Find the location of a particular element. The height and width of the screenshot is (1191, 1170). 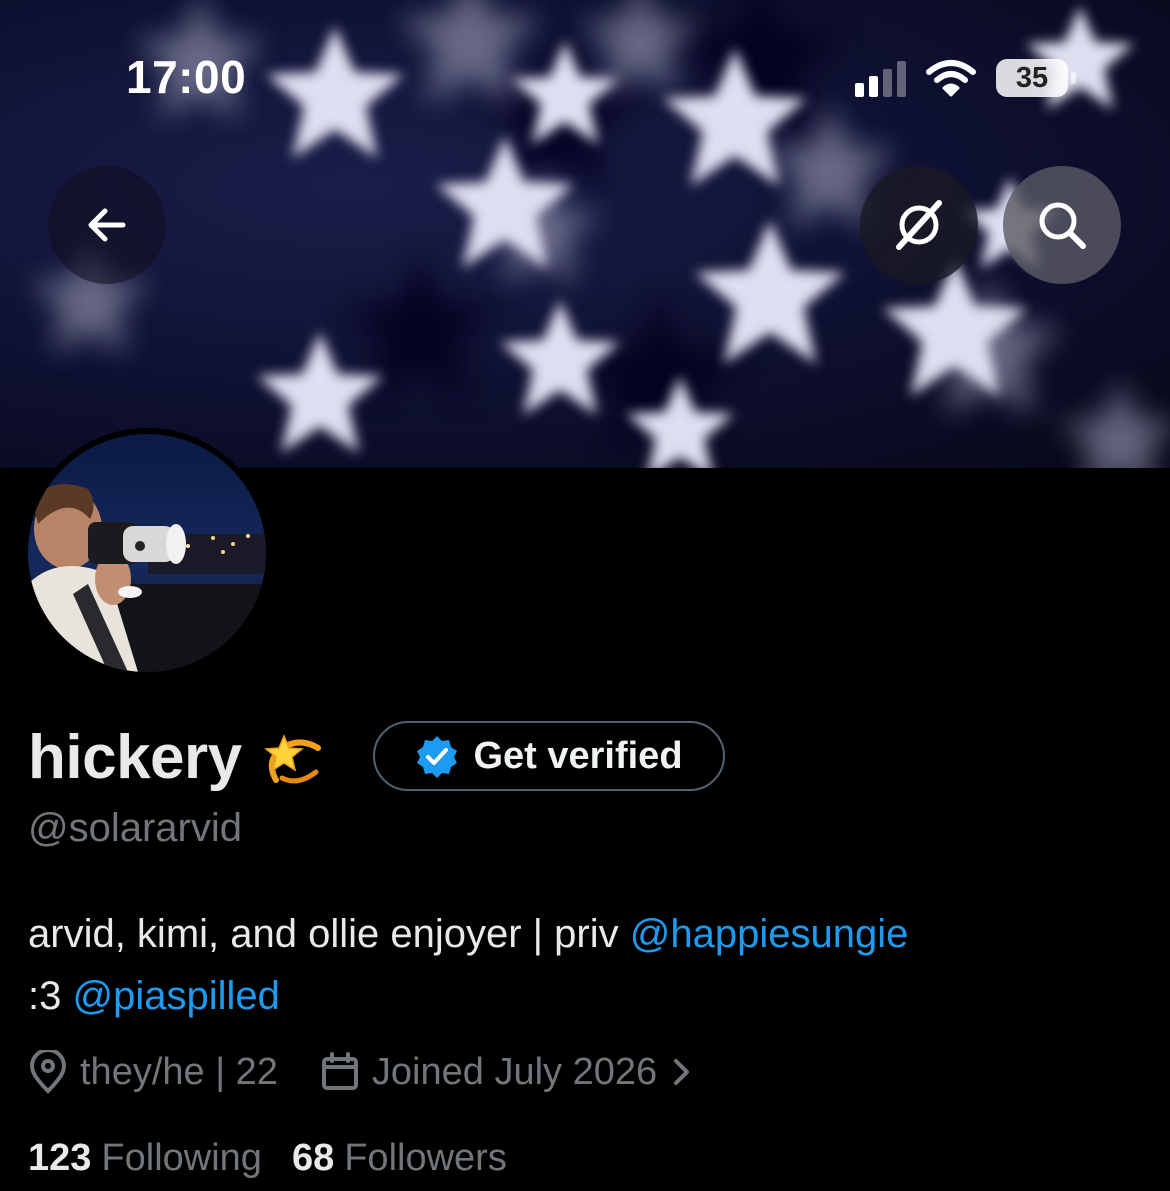

verified-badge-icon is located at coordinates (437, 757).